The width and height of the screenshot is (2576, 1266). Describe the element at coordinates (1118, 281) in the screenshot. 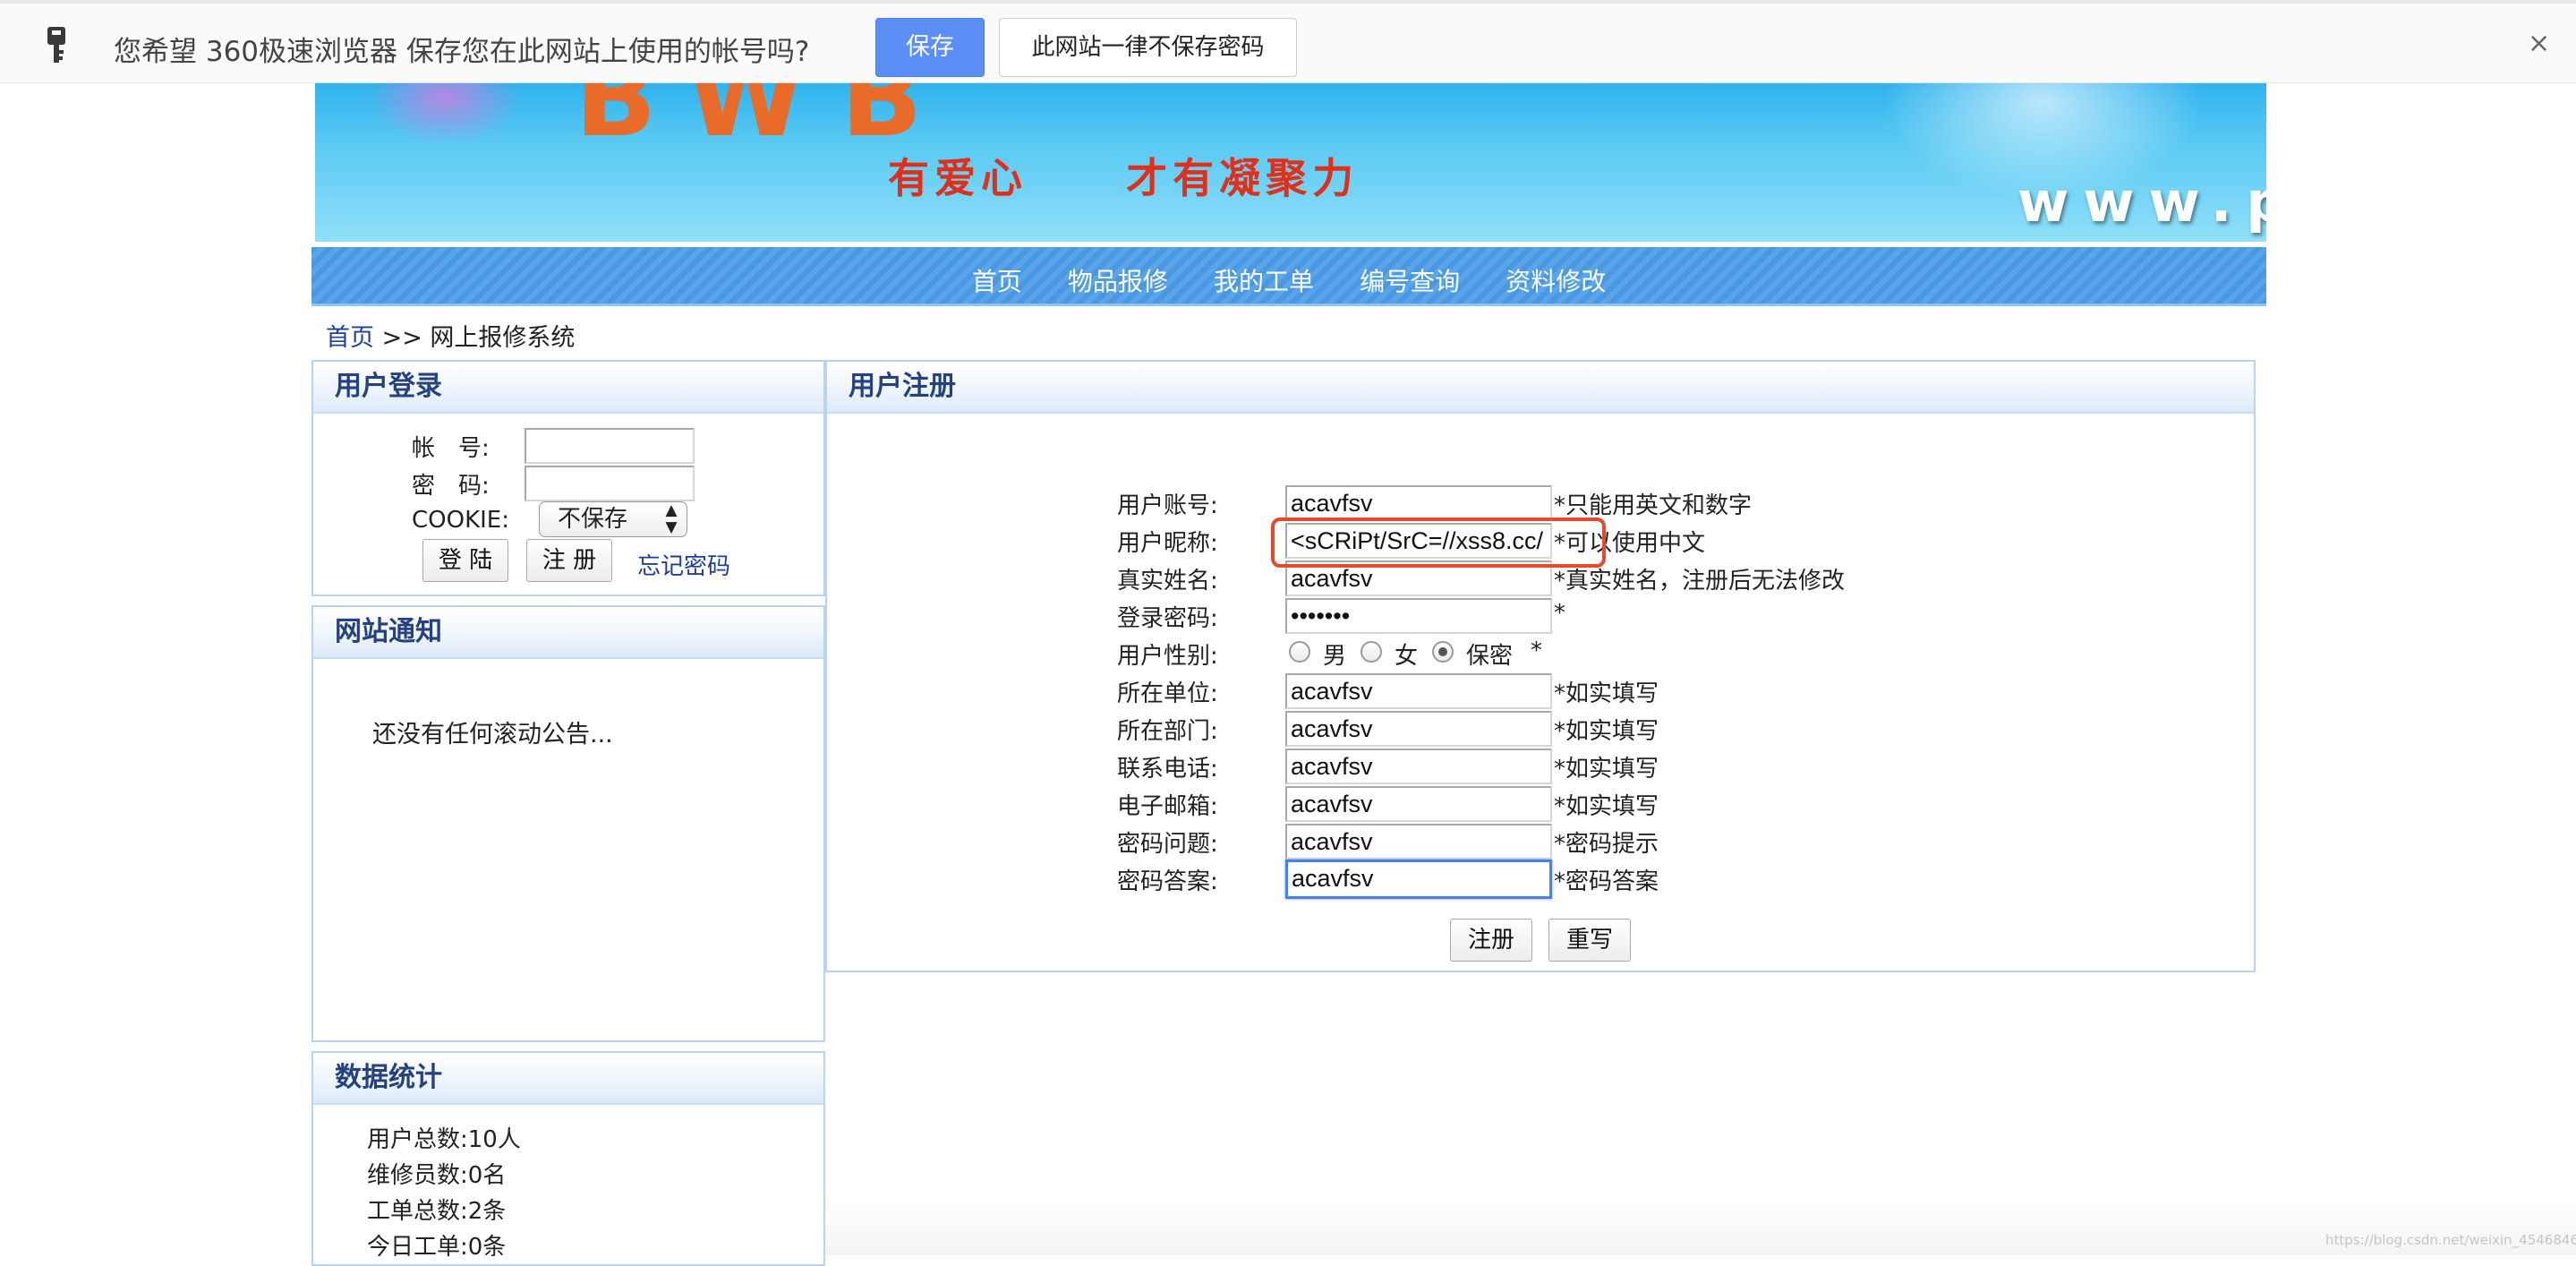

I see `nav-repair: 物品报修` at that location.